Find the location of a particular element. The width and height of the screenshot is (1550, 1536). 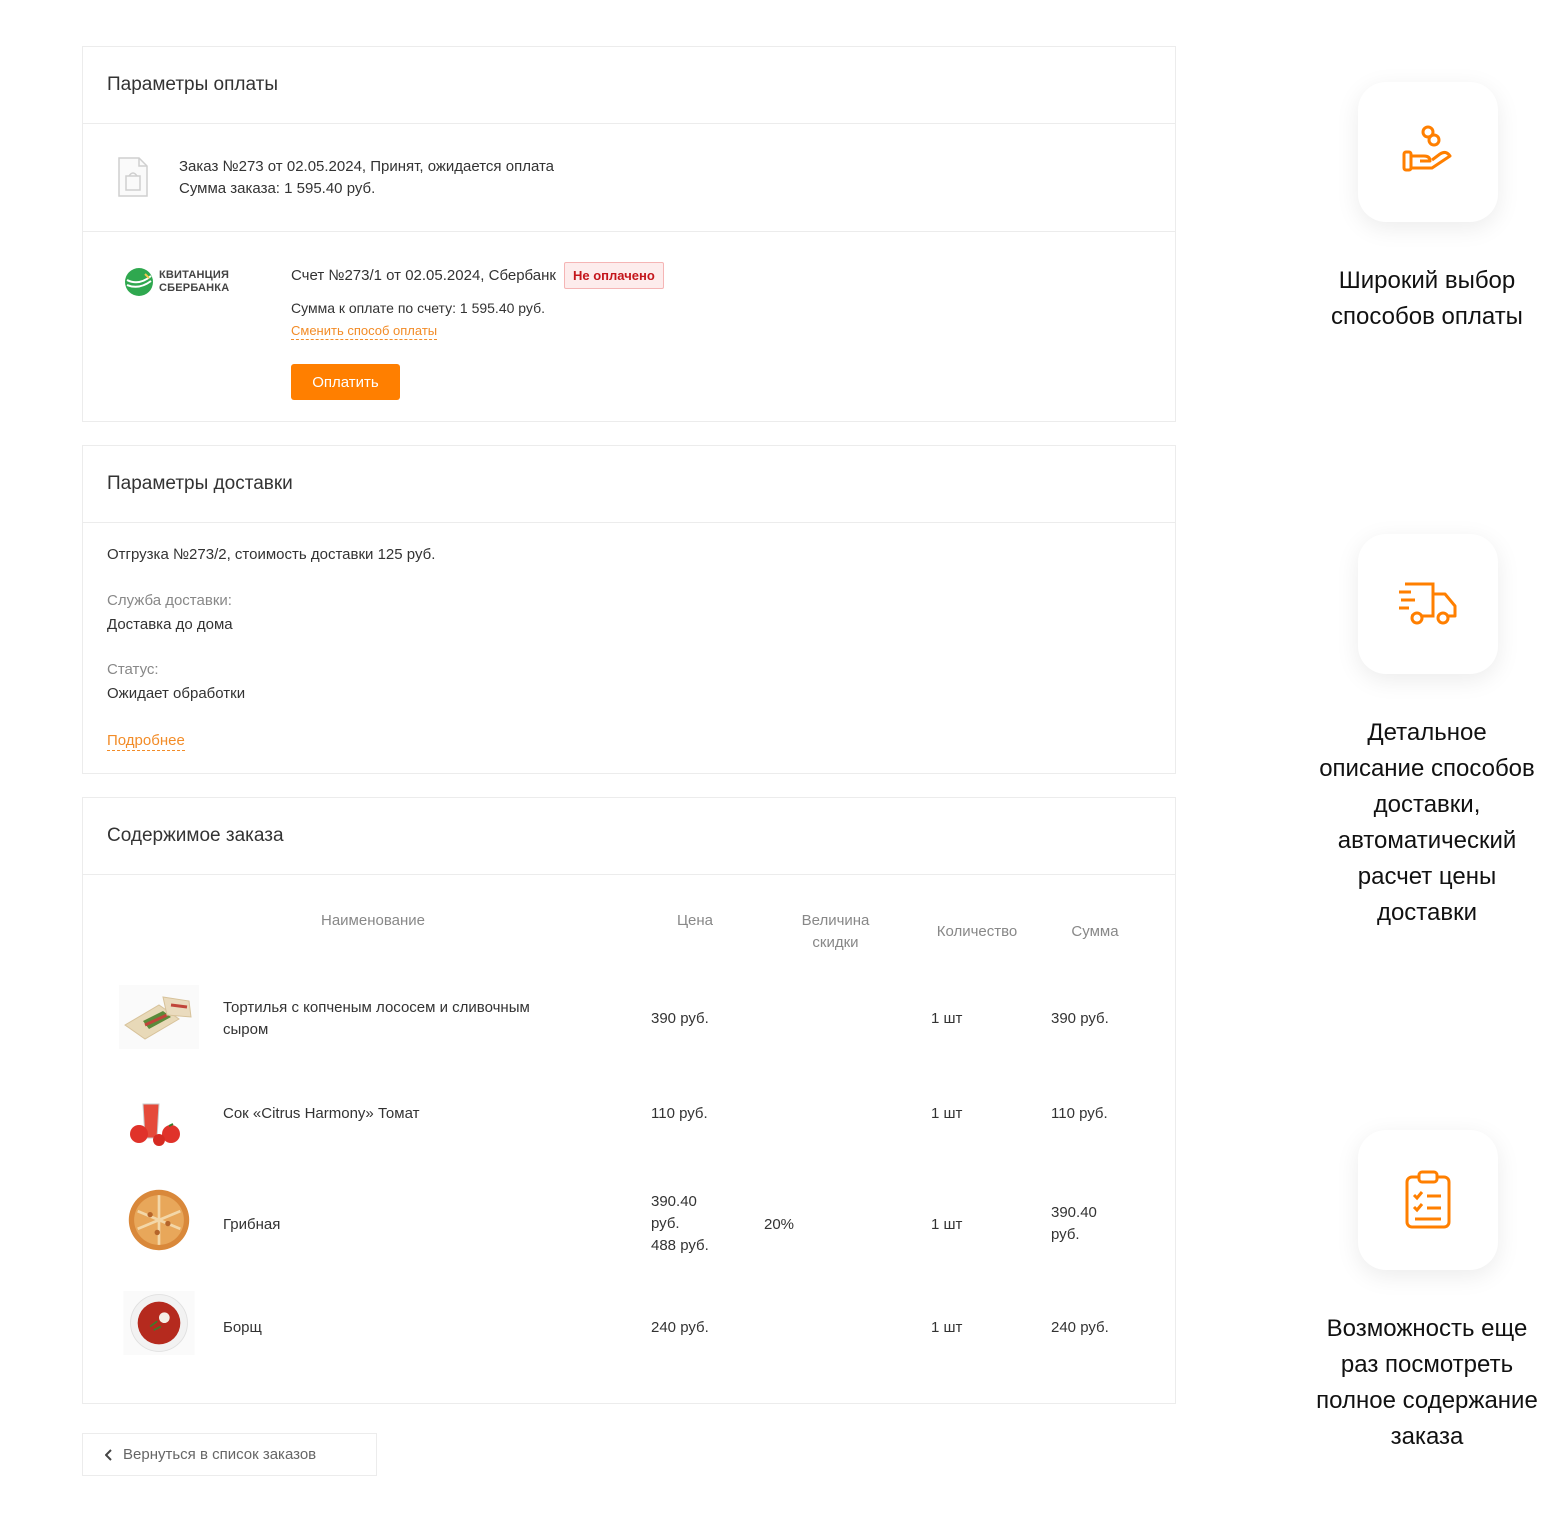

item-sum: 110 руб. is located at coordinates (1079, 1113).